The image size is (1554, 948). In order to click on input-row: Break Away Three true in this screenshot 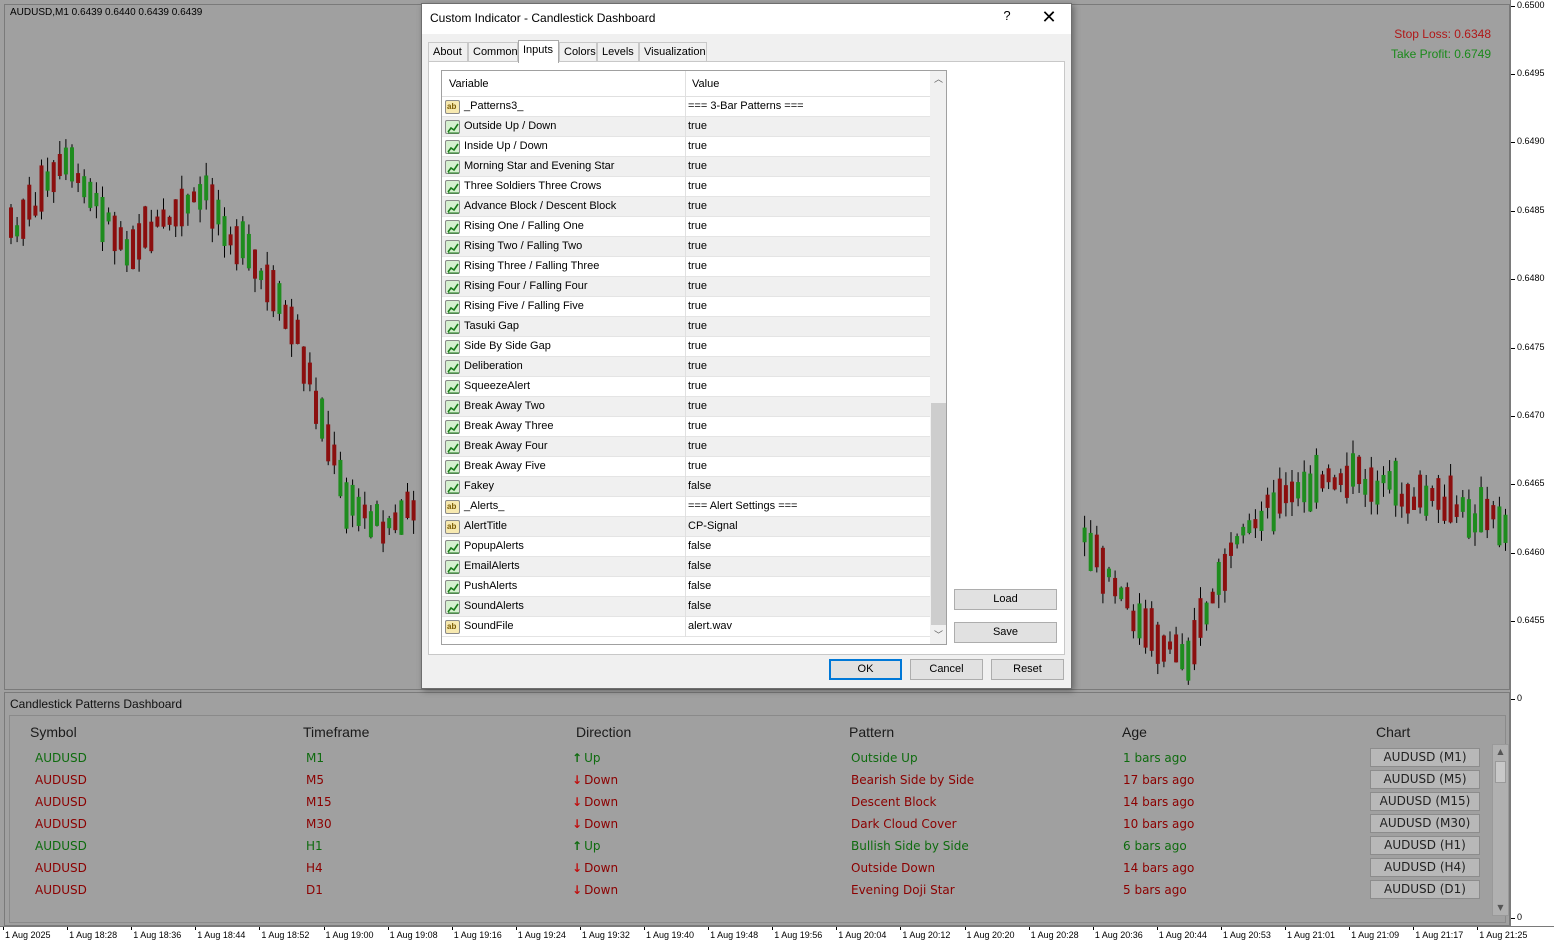, I will do `click(686, 427)`.